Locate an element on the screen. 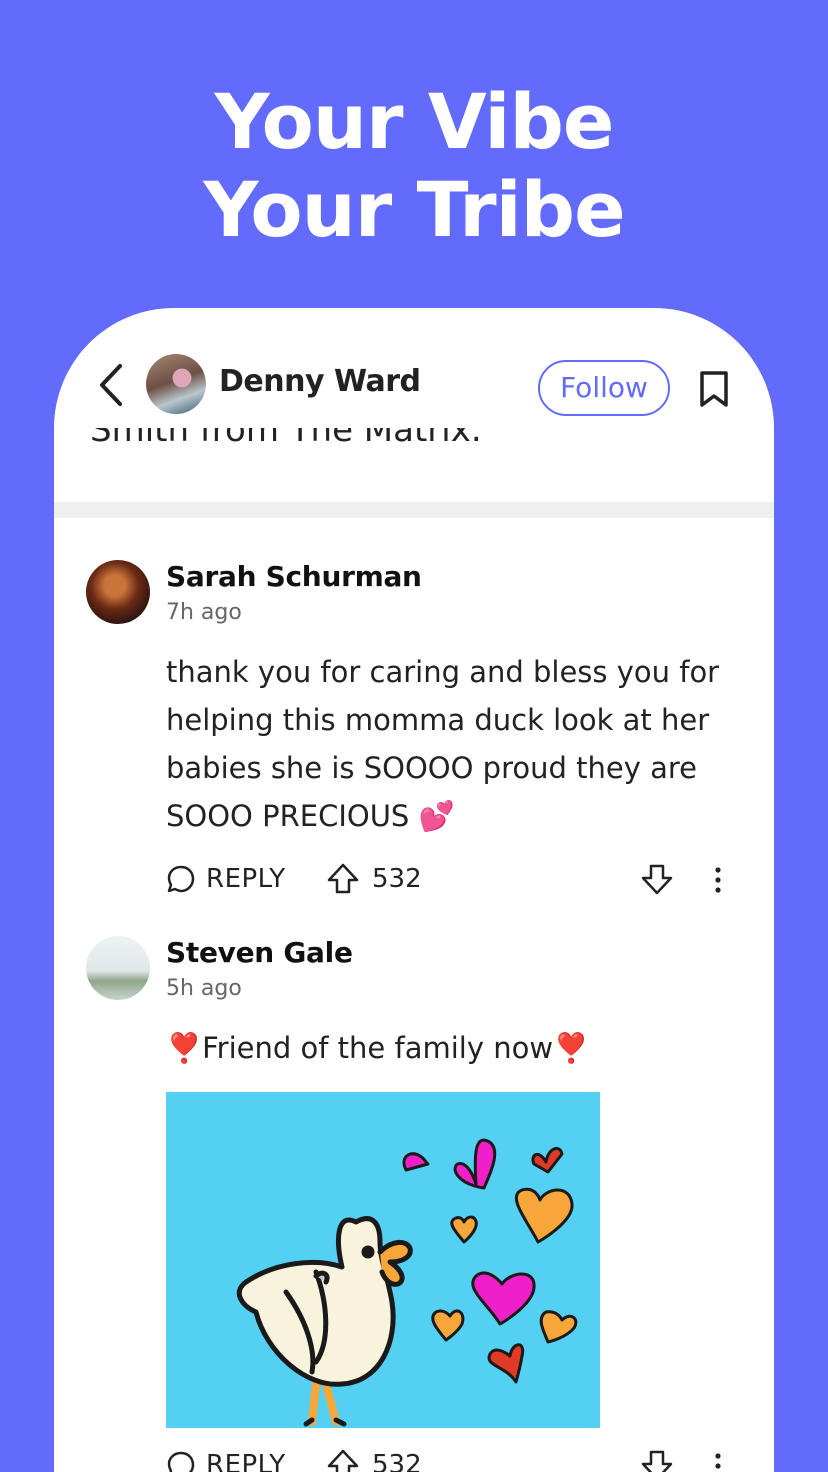 This screenshot has height=1472, width=828. headline-line-1: Your Vibe is located at coordinates (414, 121).